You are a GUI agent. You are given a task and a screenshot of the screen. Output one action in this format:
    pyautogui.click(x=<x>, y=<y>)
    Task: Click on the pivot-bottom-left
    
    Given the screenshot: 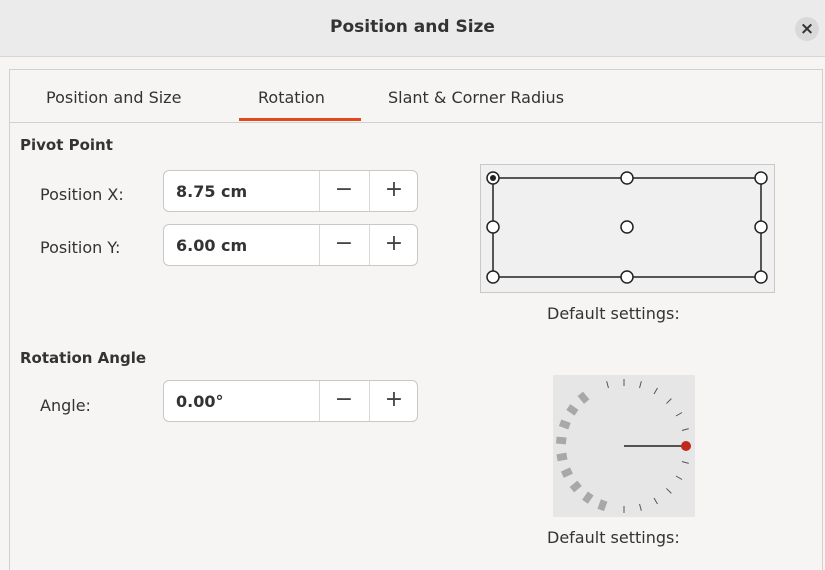 What is the action you would take?
    pyautogui.click(x=493, y=277)
    